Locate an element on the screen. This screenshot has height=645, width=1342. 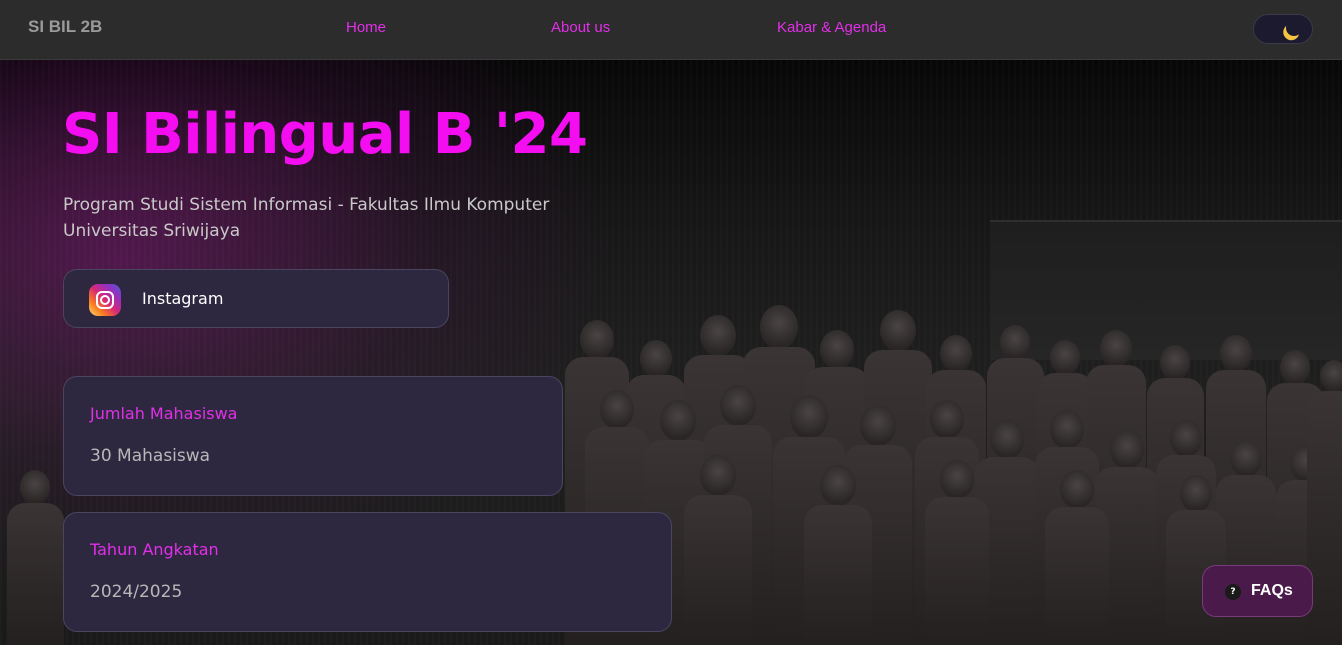
faq-button: ? FAQs is located at coordinates (1257, 591).